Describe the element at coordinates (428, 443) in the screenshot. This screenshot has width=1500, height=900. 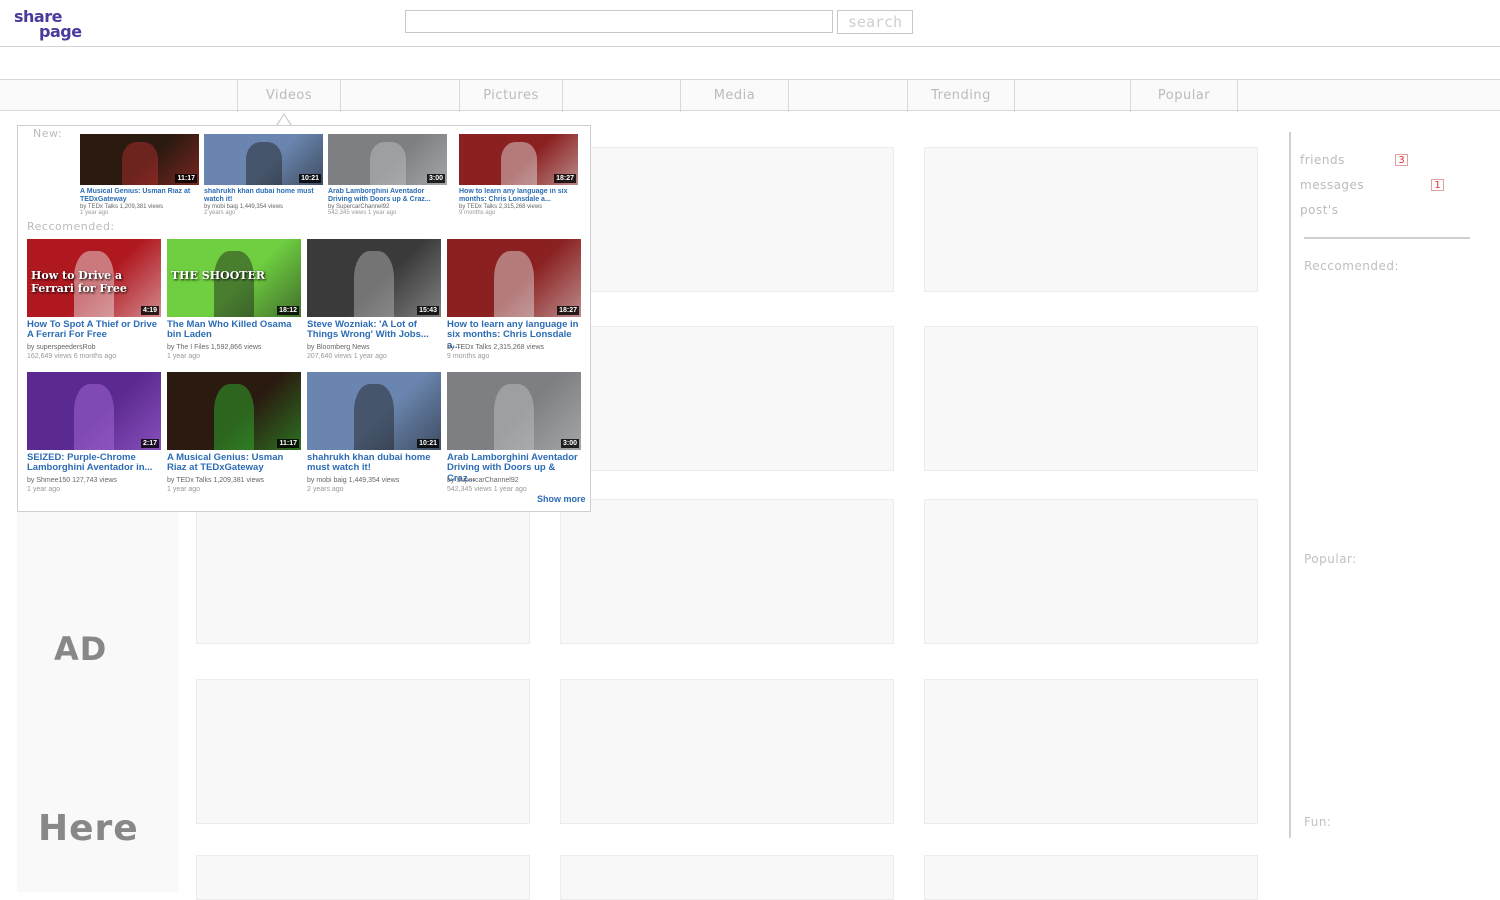
I see `video-duration: 10:21` at that location.